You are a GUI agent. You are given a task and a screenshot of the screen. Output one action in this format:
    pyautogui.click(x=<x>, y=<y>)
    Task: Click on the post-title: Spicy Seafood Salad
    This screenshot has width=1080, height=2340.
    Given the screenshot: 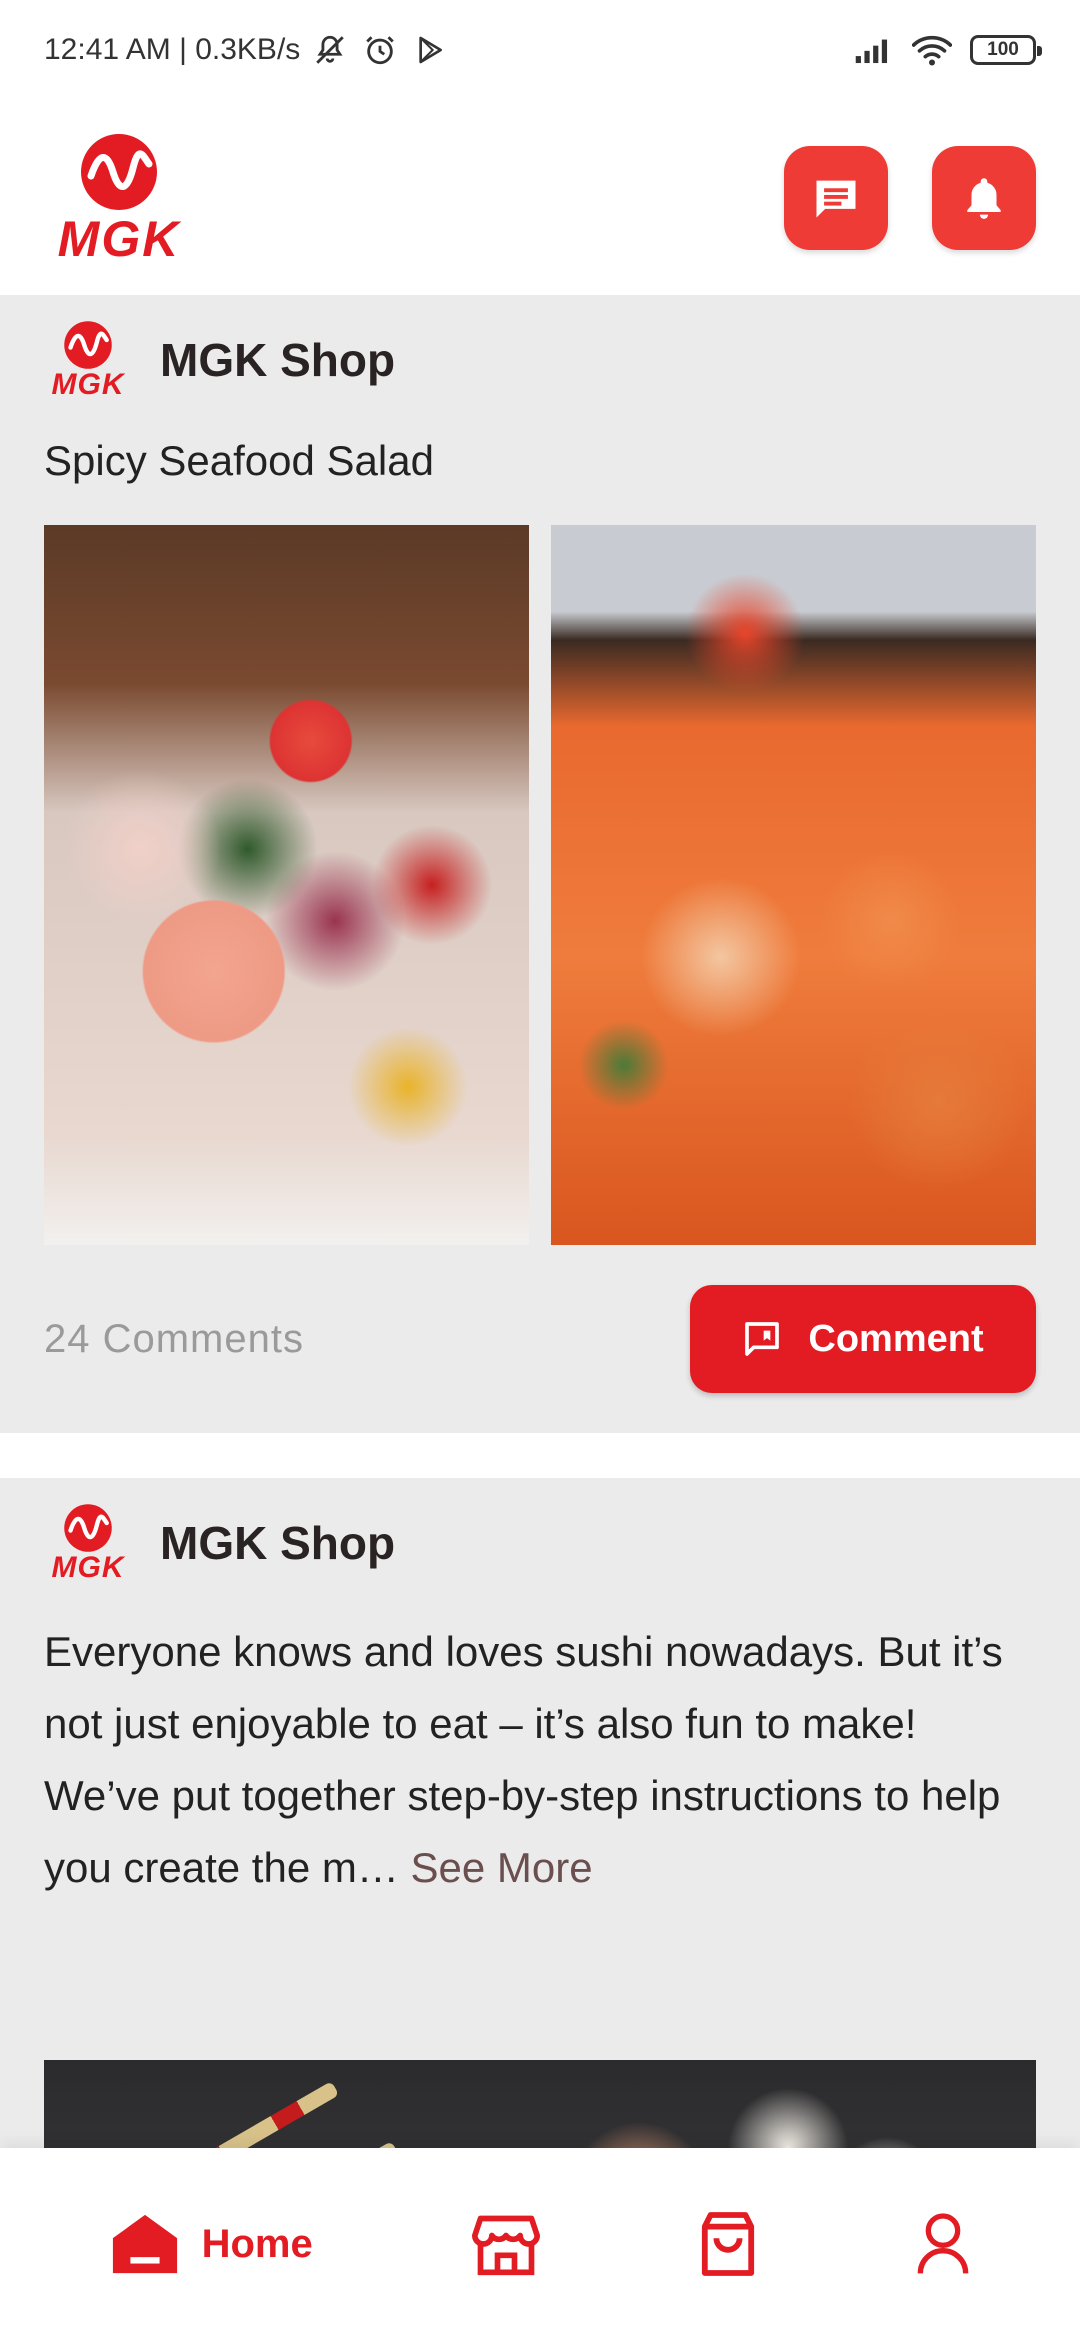 What is the action you would take?
    pyautogui.click(x=239, y=460)
    